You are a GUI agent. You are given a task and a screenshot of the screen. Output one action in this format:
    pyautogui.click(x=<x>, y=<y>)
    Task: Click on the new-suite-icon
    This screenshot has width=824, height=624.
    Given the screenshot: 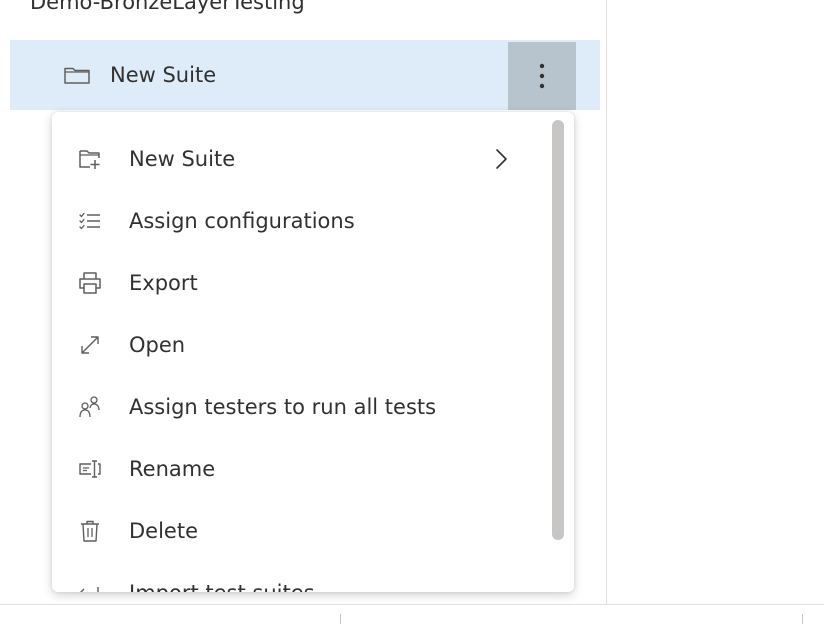 What is the action you would take?
    pyautogui.click(x=89, y=159)
    